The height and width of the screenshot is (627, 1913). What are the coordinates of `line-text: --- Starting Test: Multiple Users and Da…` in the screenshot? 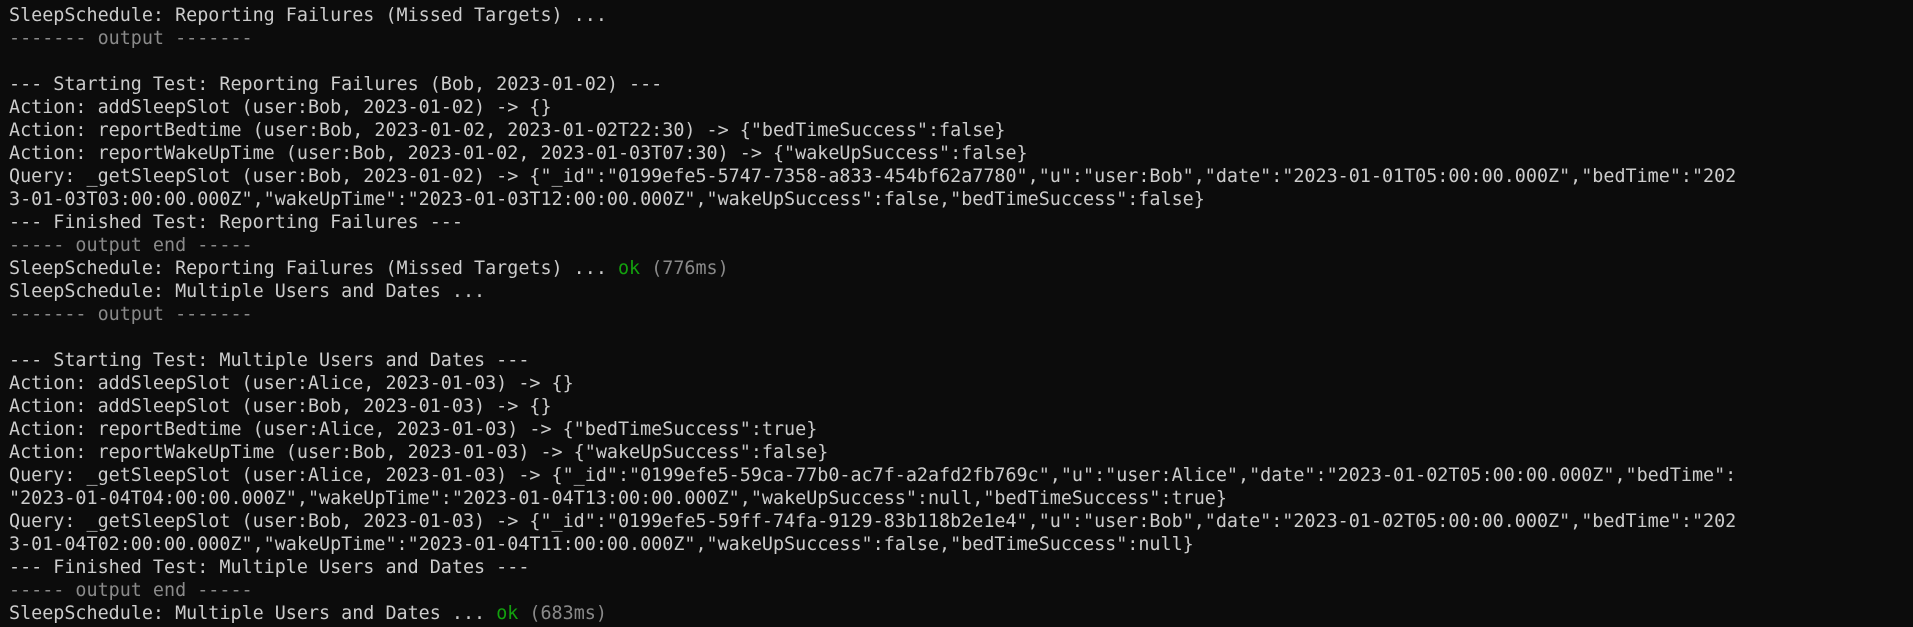 It's located at (269, 360).